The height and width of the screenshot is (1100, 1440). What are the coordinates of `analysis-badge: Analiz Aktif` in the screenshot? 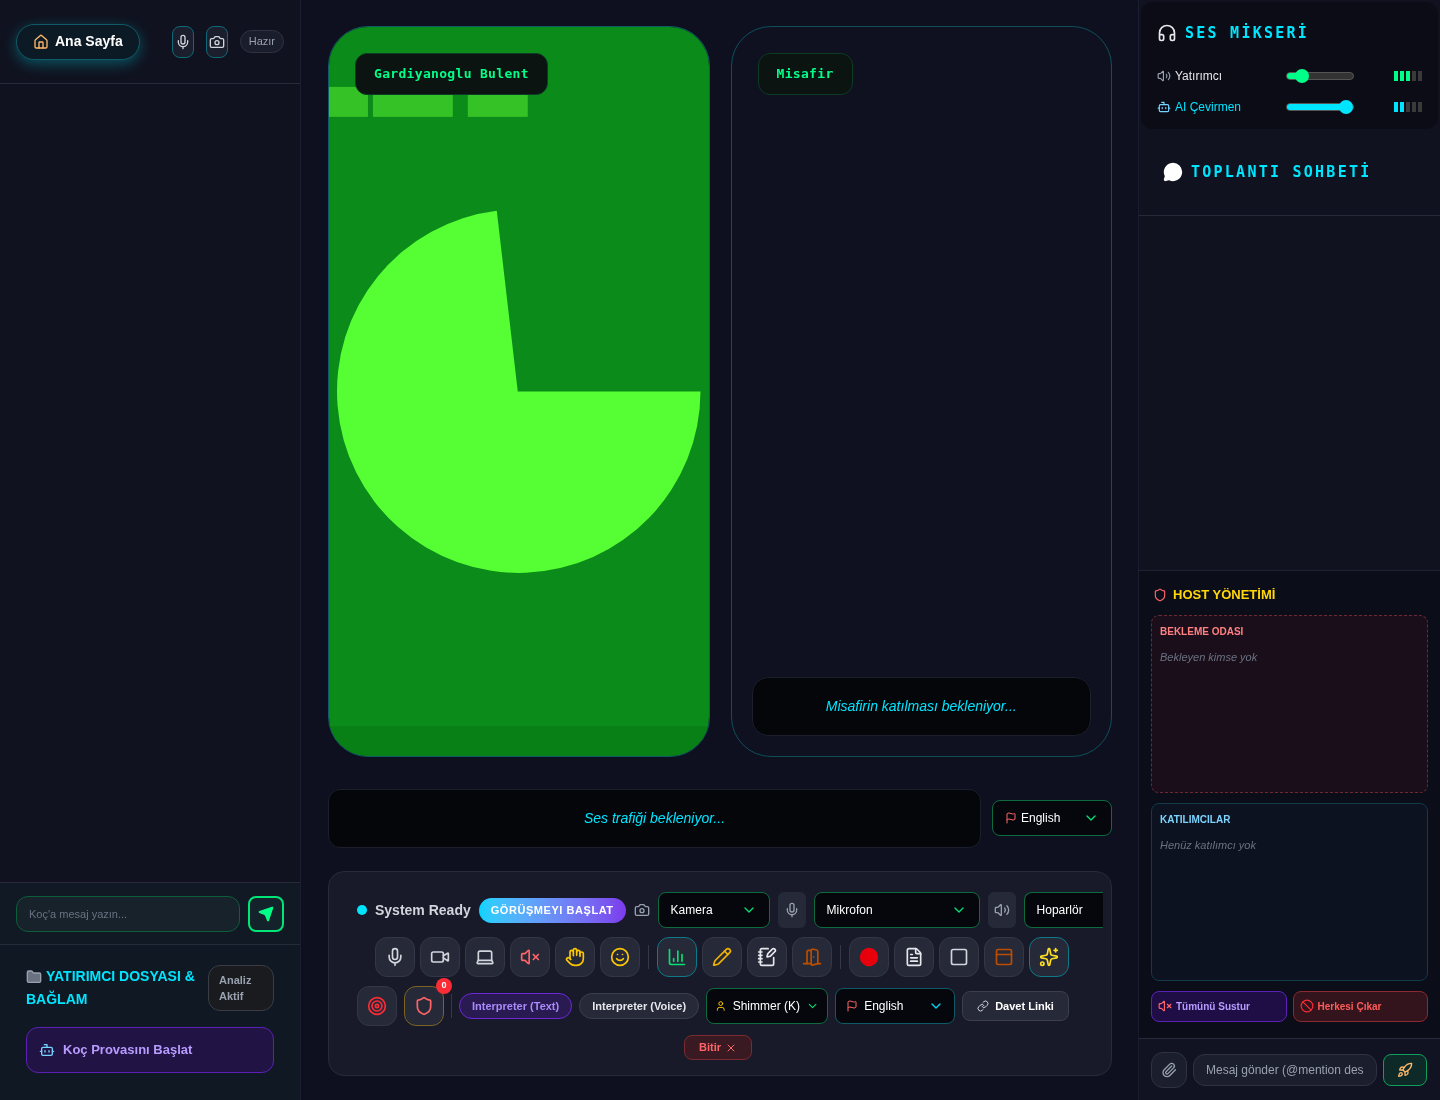 It's located at (241, 988).